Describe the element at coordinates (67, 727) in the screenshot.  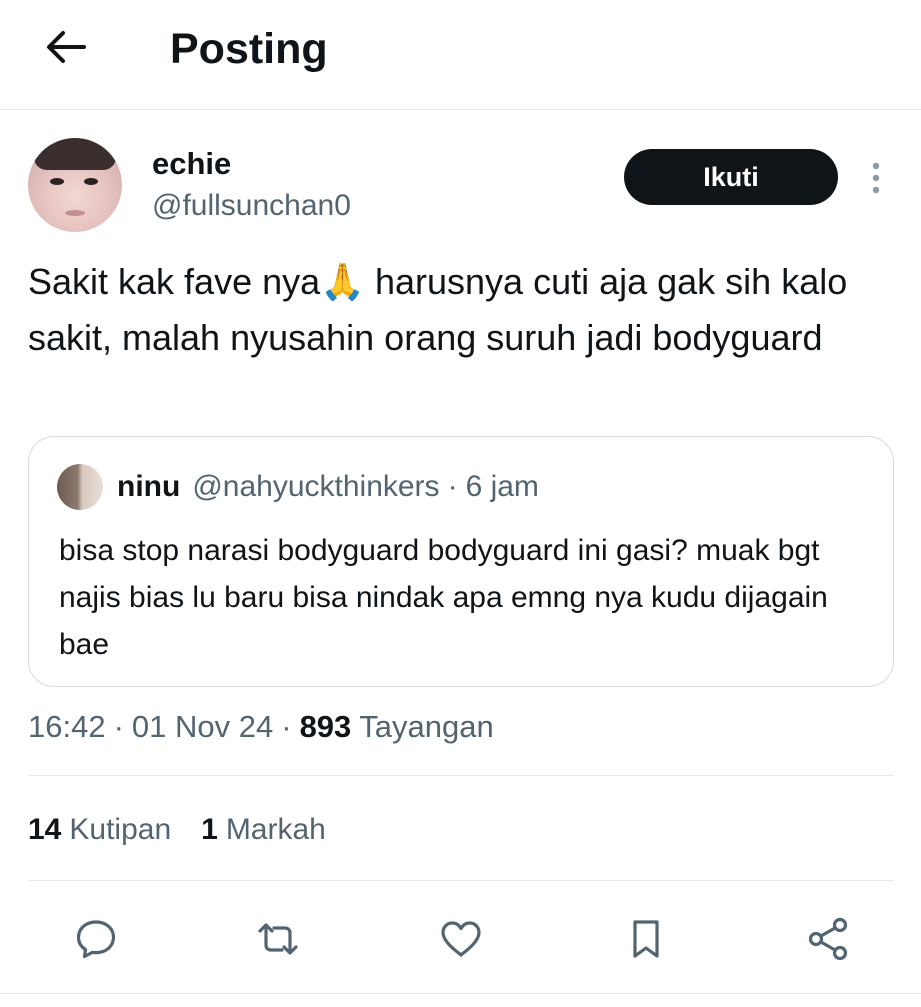
I see `tweet-time: 16:42` at that location.